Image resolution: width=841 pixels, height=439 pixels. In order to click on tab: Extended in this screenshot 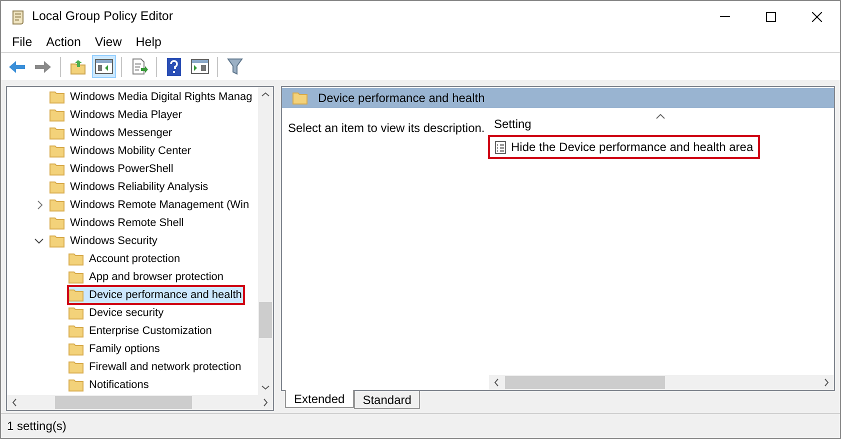, I will do `click(319, 399)`.